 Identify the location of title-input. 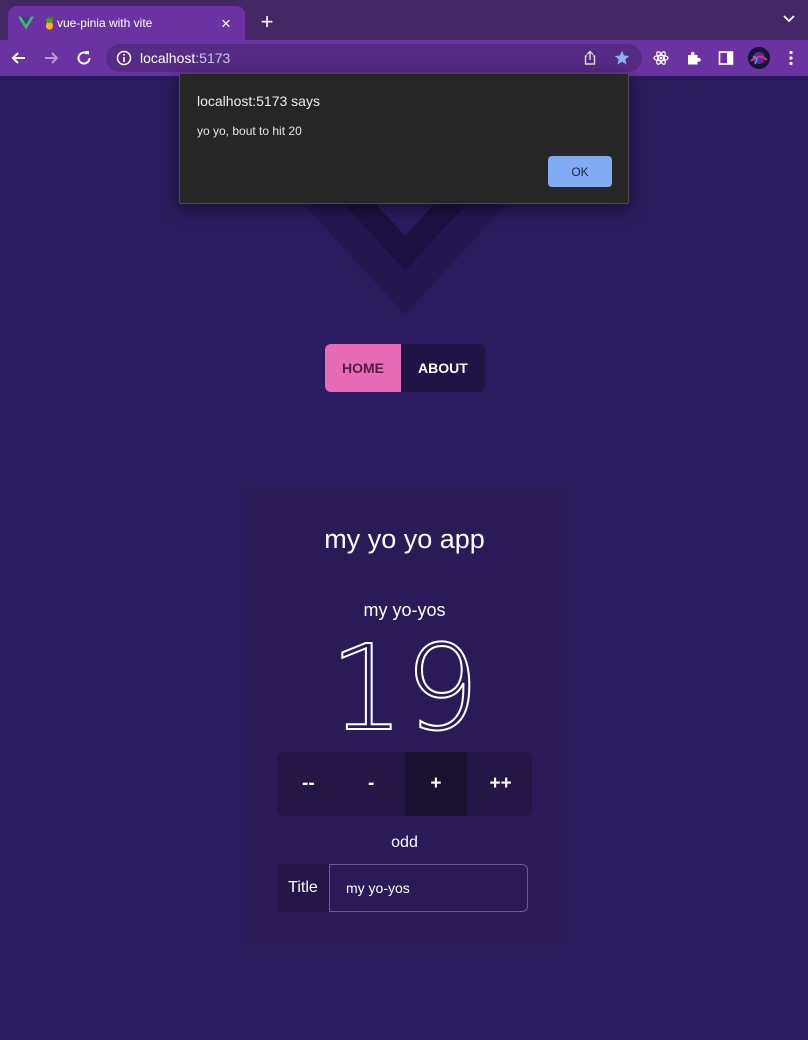
(428, 888).